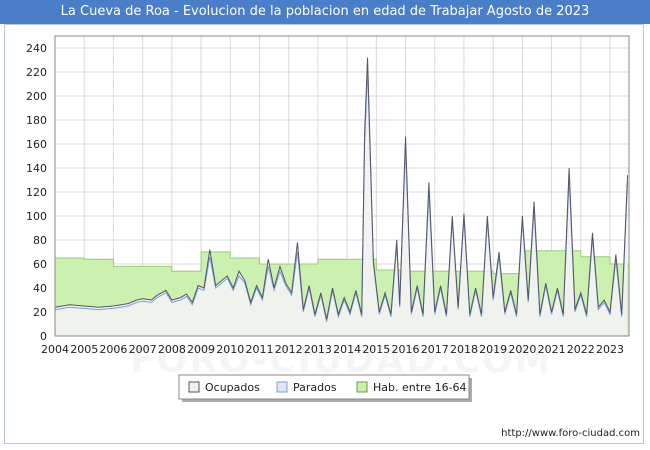 This screenshot has width=650, height=450. Describe the element at coordinates (36, 72) in the screenshot. I see `y-tick-label: 220` at that location.